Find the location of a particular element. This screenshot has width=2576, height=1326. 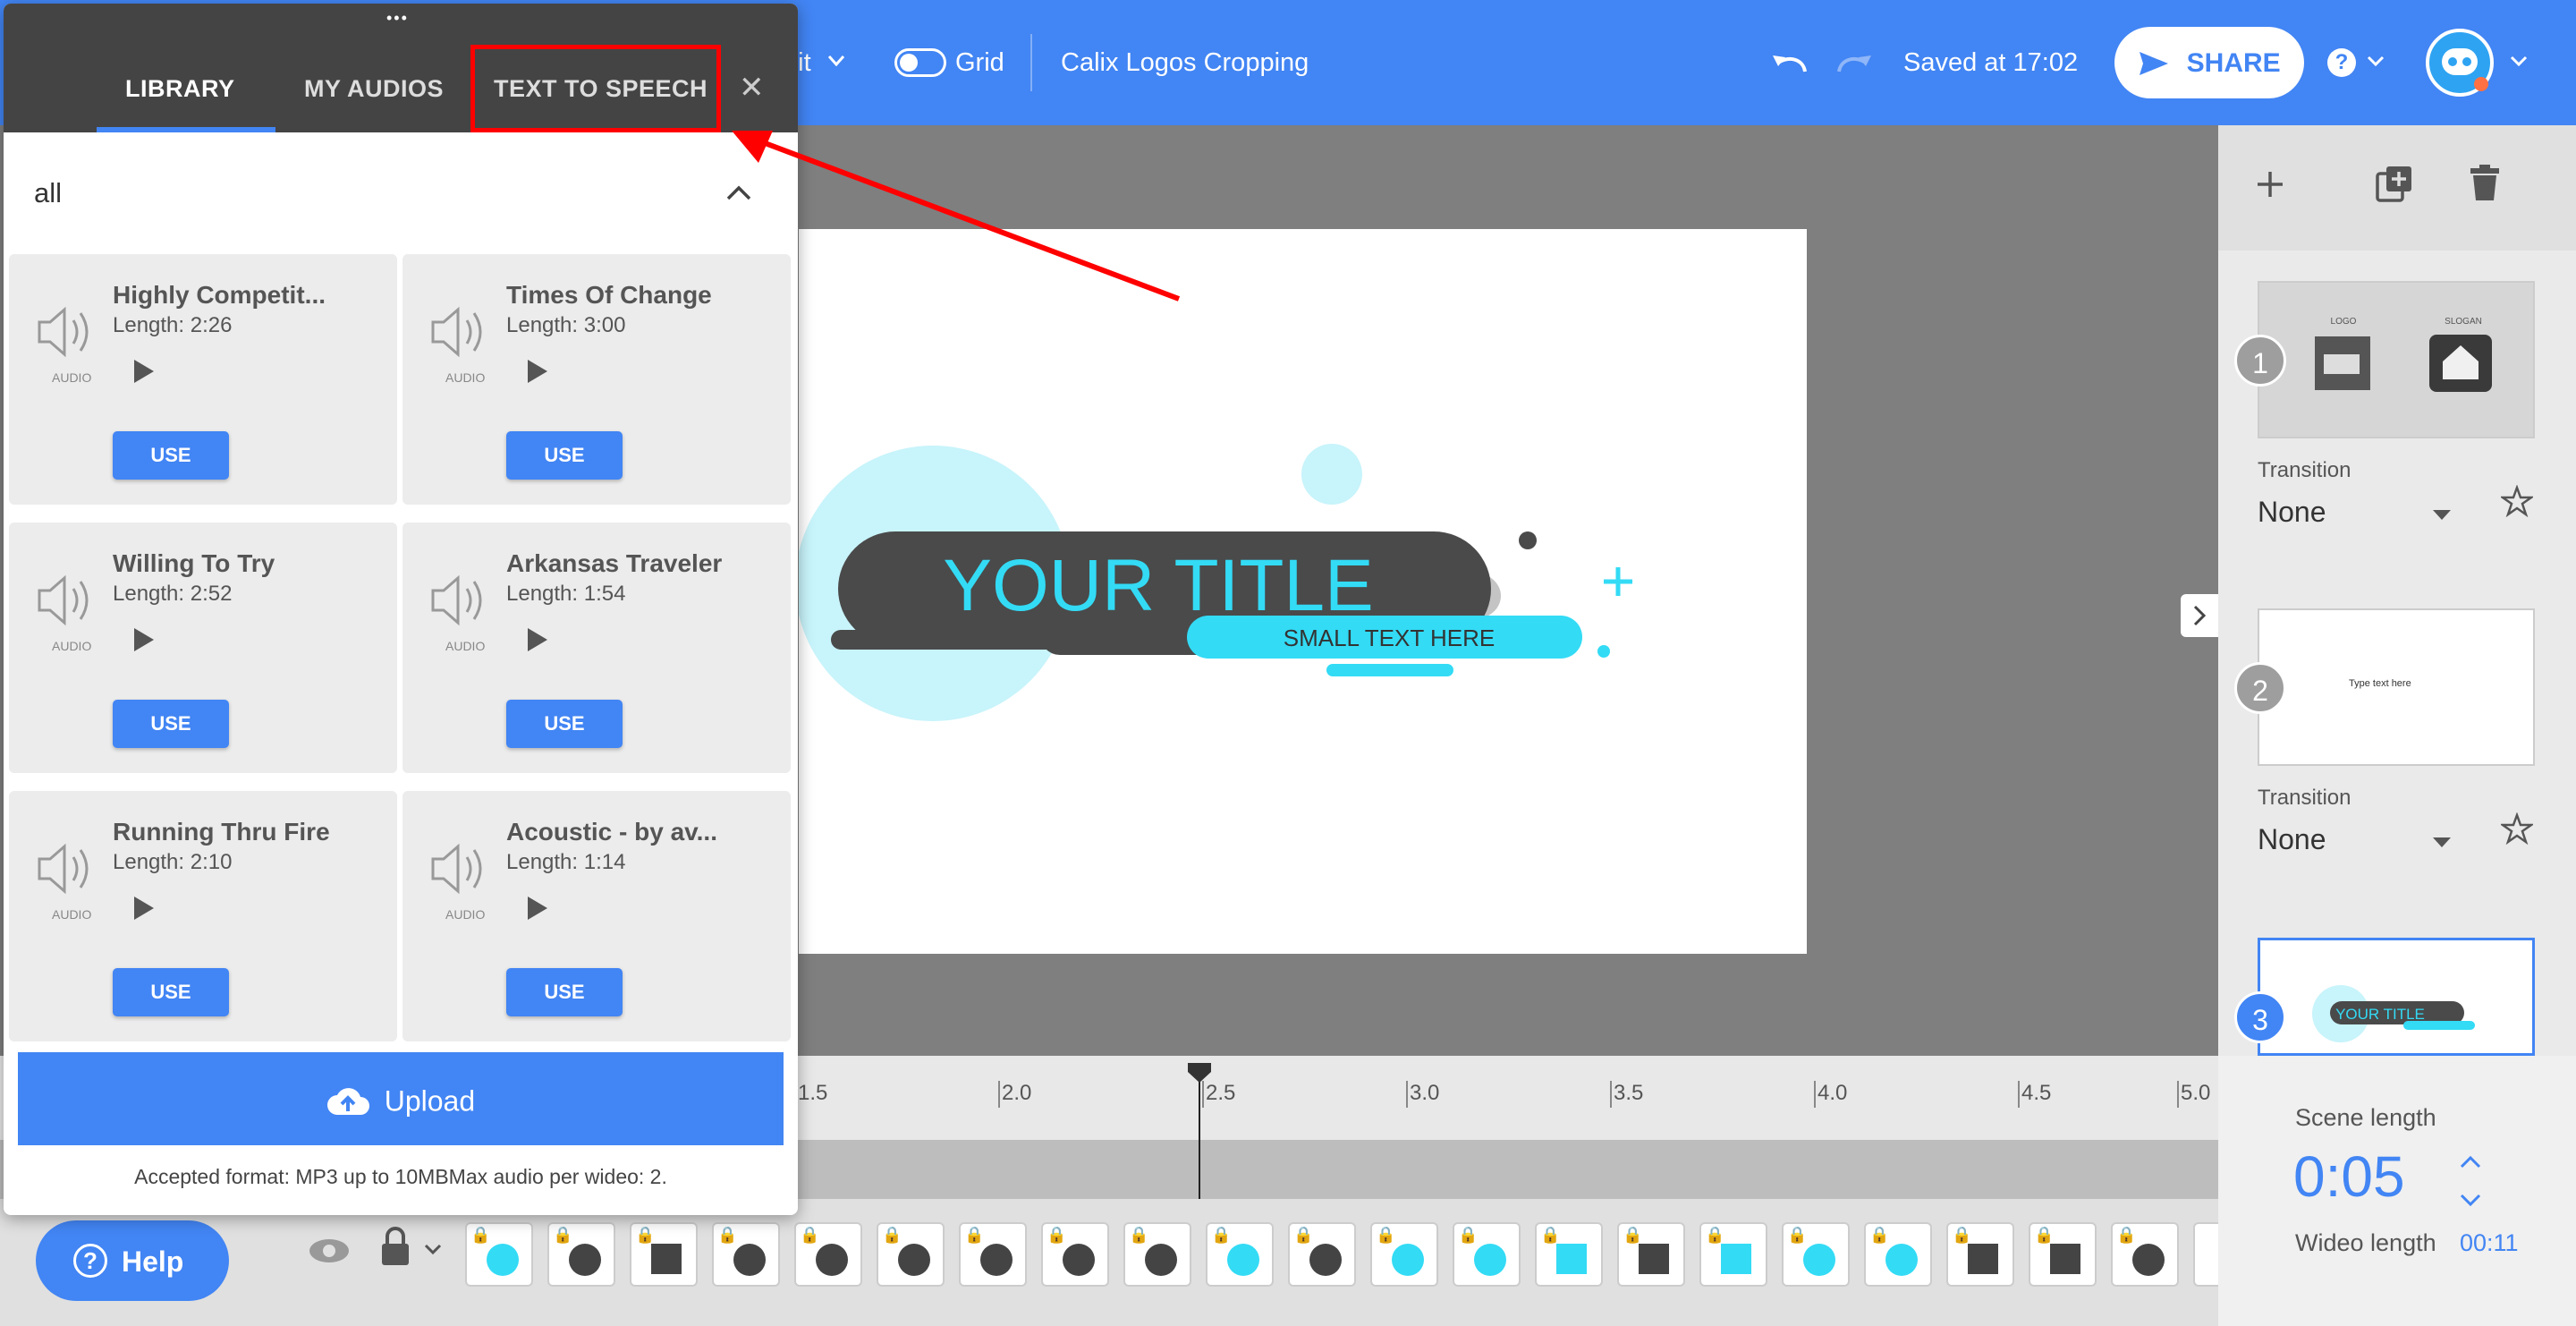

scene-thumbnail-2: Type text here is located at coordinates (2396, 687).